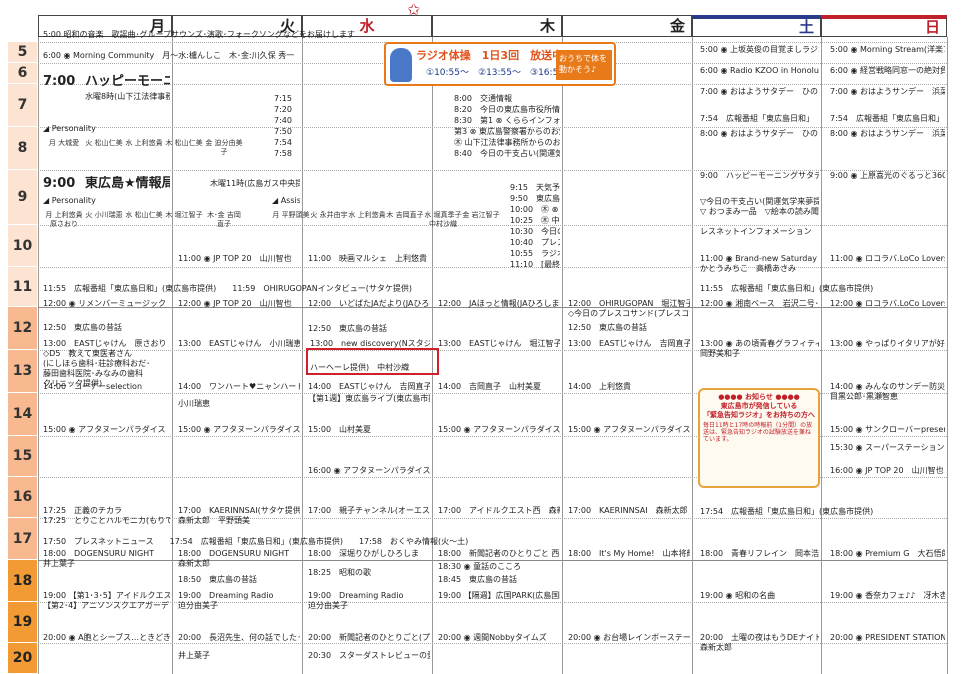 The image size is (961, 674). Describe the element at coordinates (239, 510) in the screenshot. I see `program-entry: 17:00 KAERINNSAI(サタケ提供)` at that location.